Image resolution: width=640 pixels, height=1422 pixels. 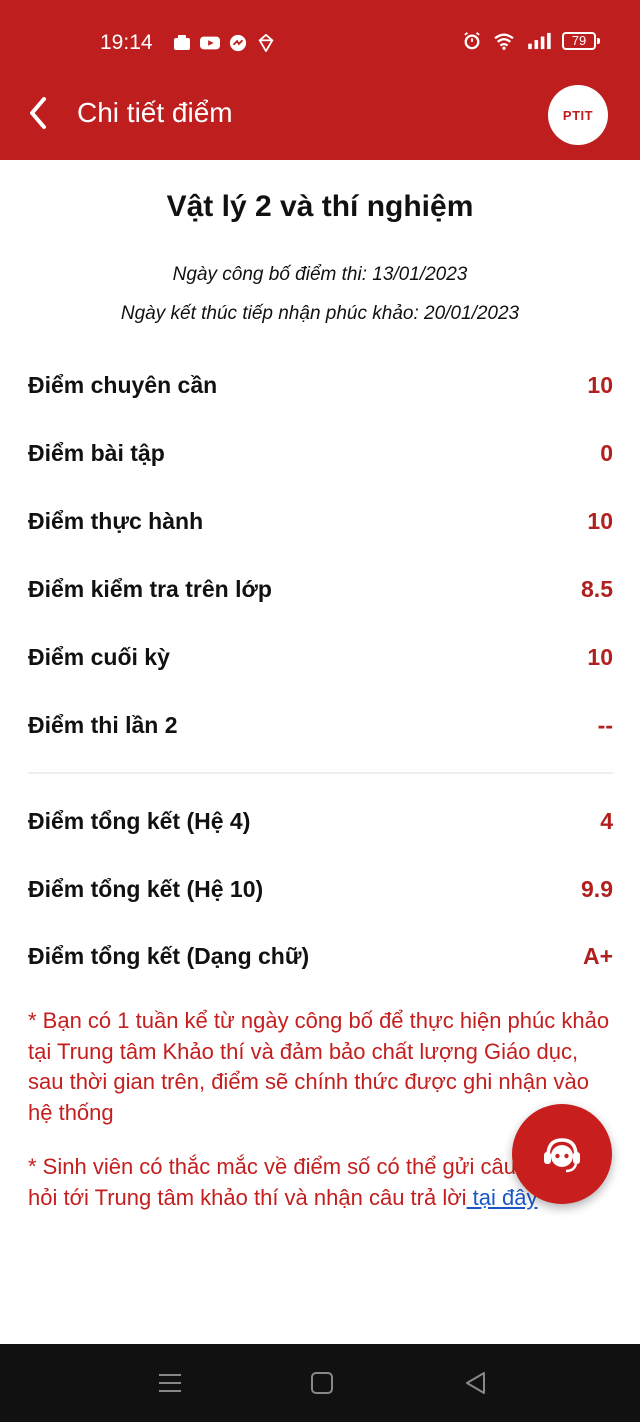 I want to click on menu-icon, so click(x=170, y=1383).